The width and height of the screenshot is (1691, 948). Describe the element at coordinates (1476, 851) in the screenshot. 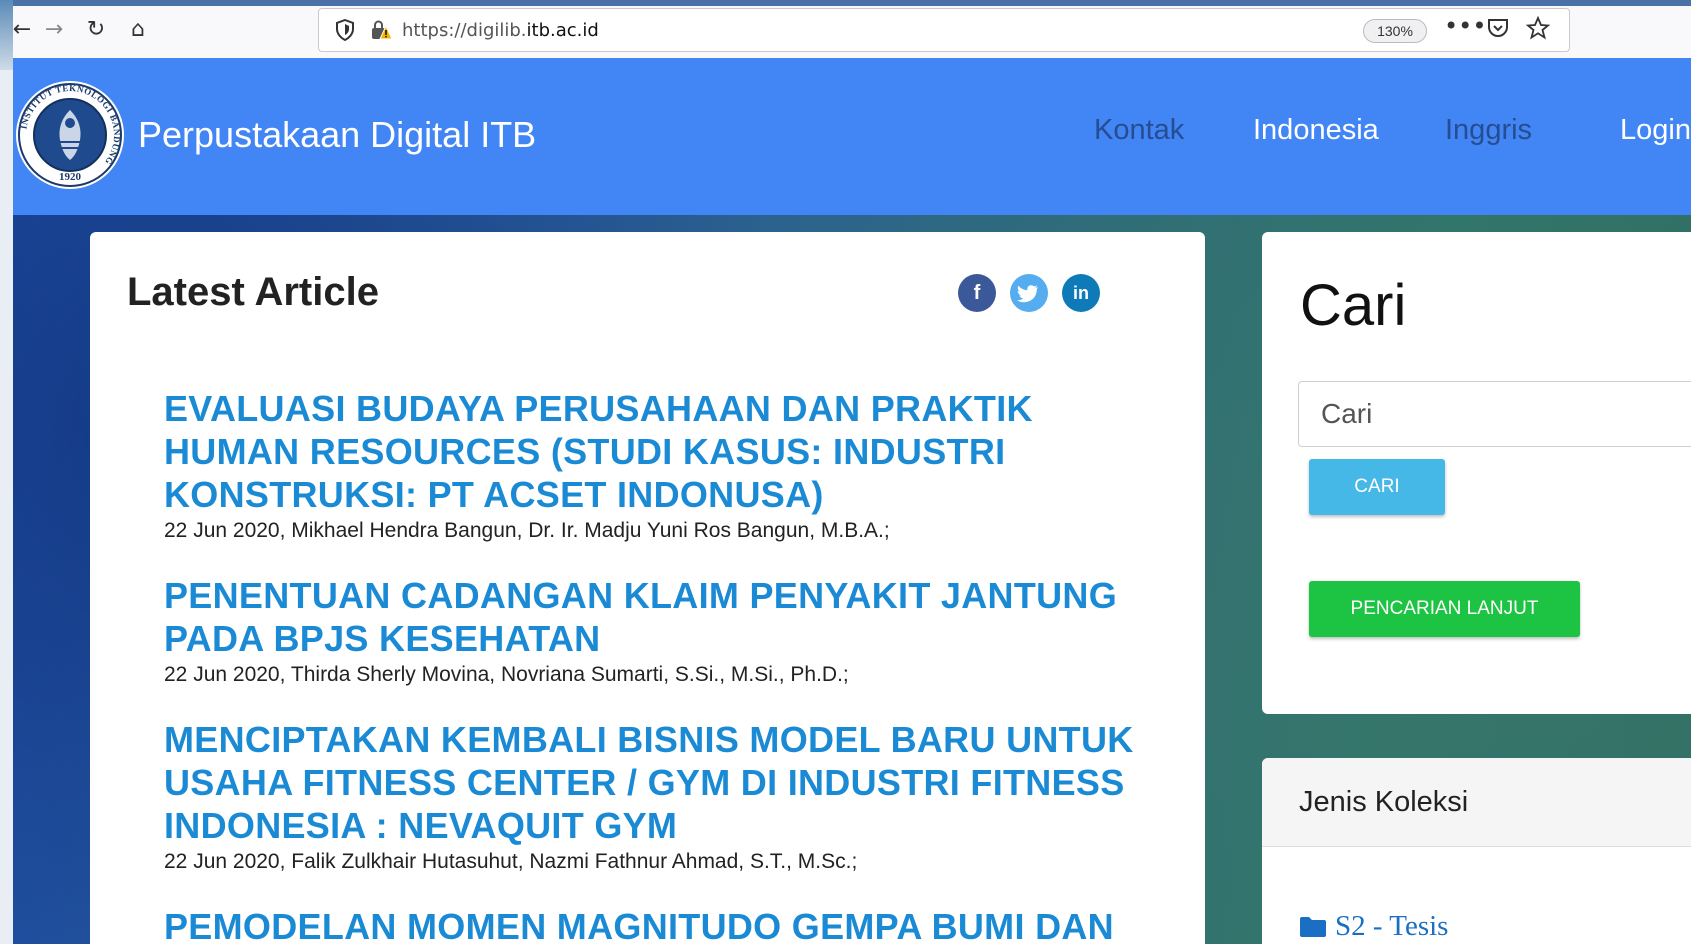

I see `collection-card: Jenis Koleksi S2 - Tesis` at that location.